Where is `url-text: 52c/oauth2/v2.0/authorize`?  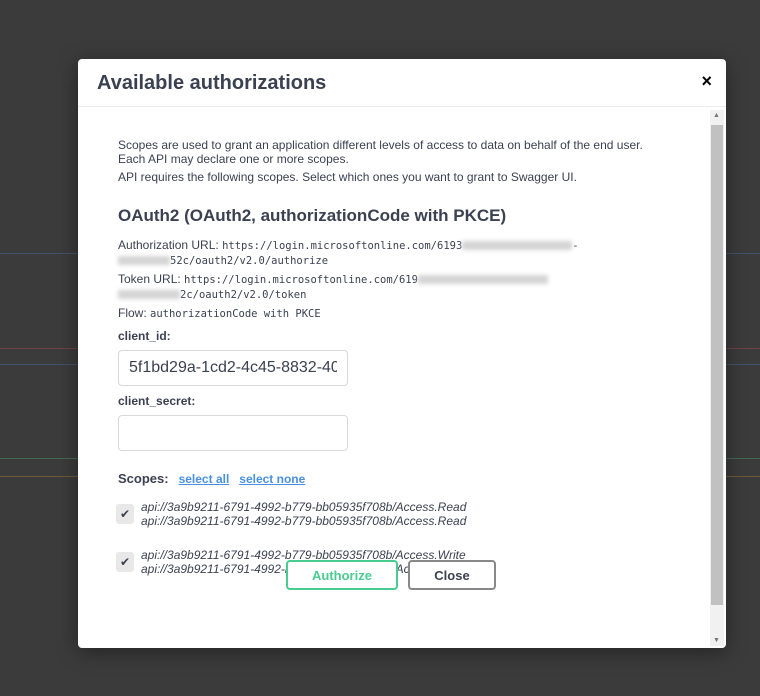 url-text: 52c/oauth2/v2.0/authorize is located at coordinates (249, 261).